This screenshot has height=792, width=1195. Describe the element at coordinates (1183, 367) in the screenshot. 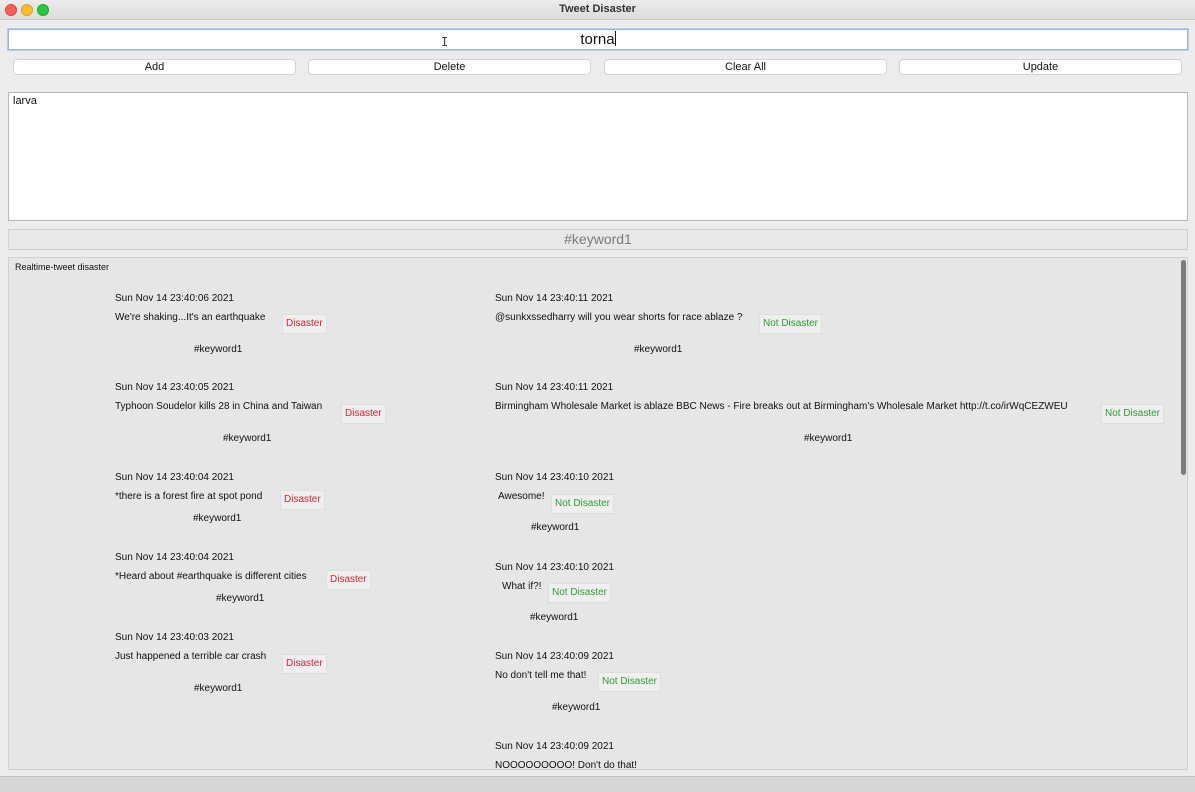

I see `scrollbar-thumb` at that location.